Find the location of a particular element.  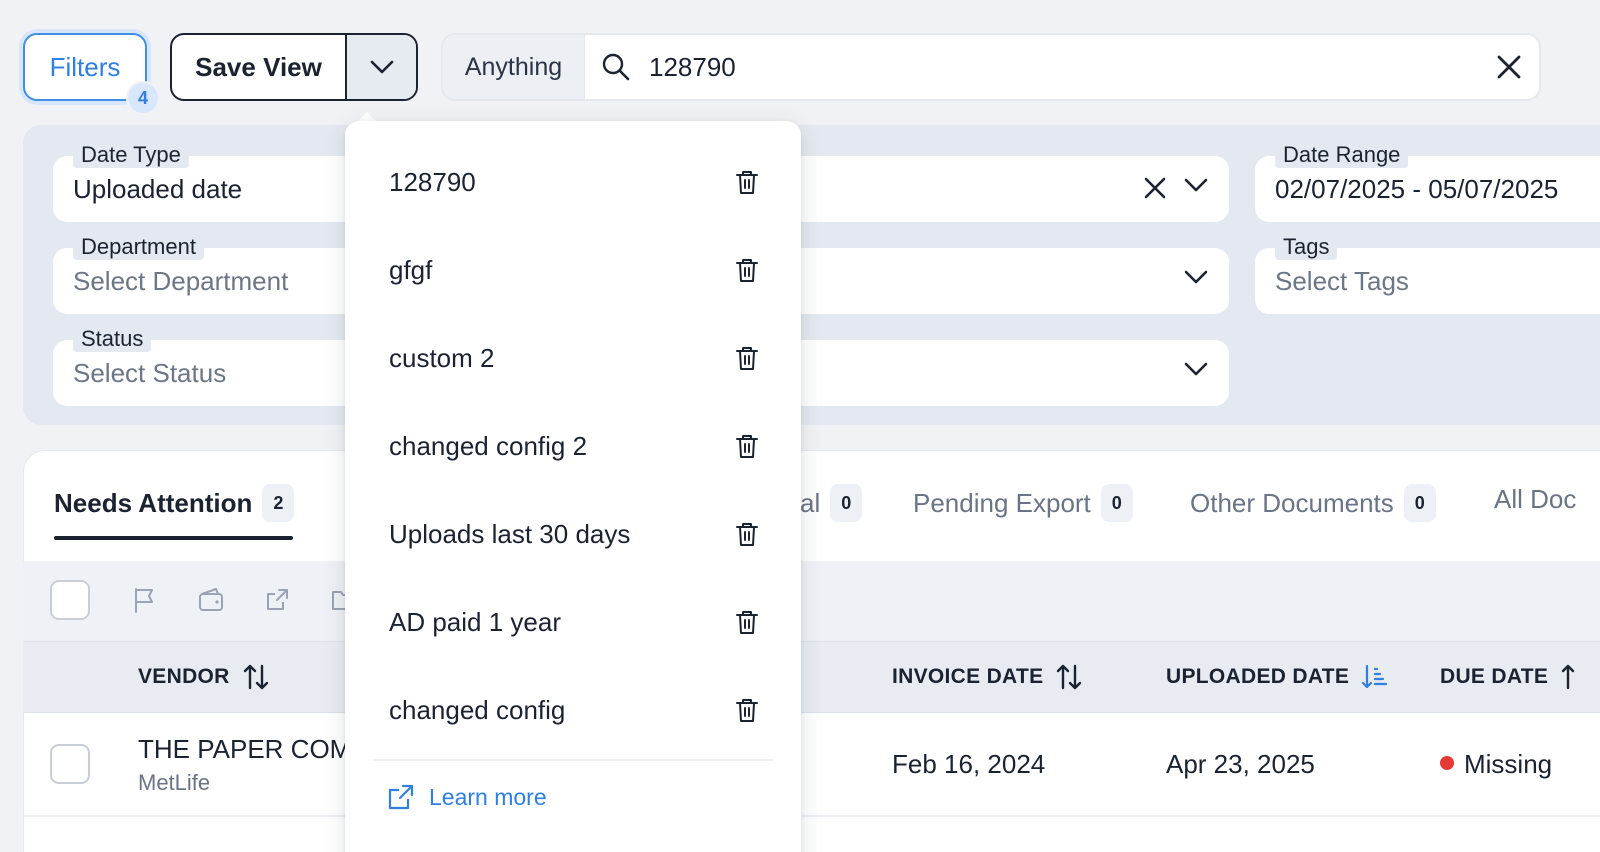

missing-status-dot is located at coordinates (1447, 763).